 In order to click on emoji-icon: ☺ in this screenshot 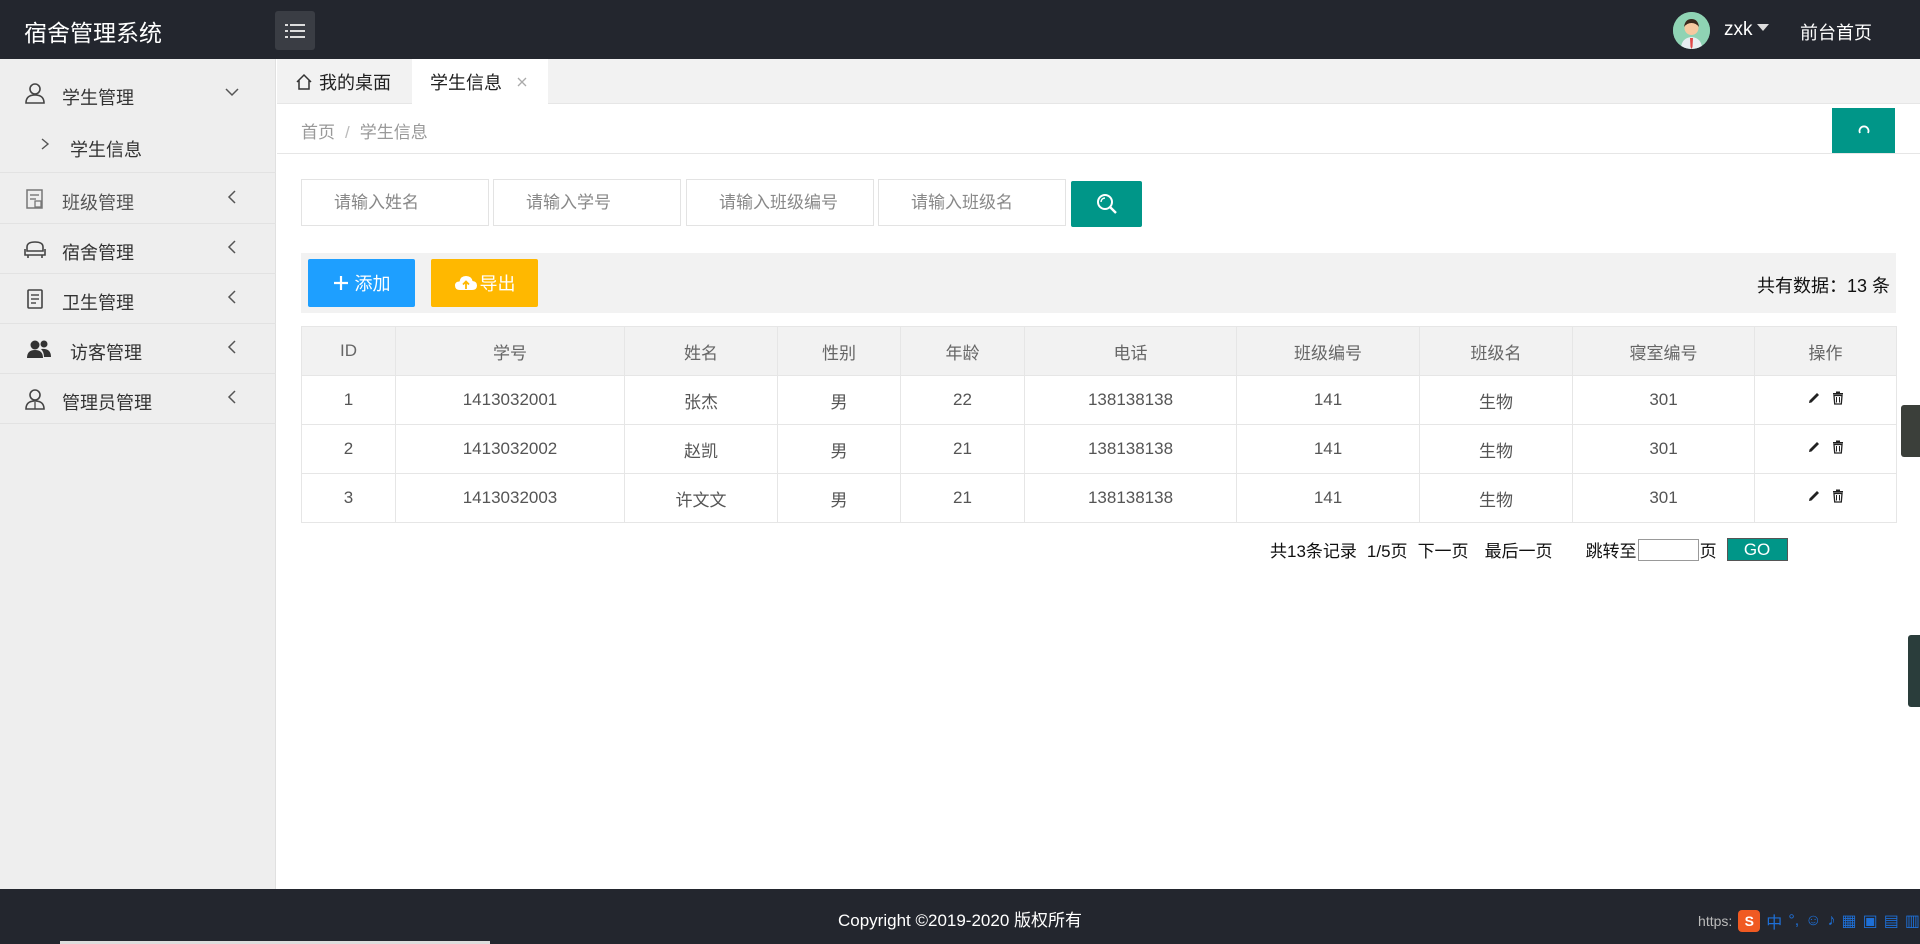, I will do `click(1813, 921)`.